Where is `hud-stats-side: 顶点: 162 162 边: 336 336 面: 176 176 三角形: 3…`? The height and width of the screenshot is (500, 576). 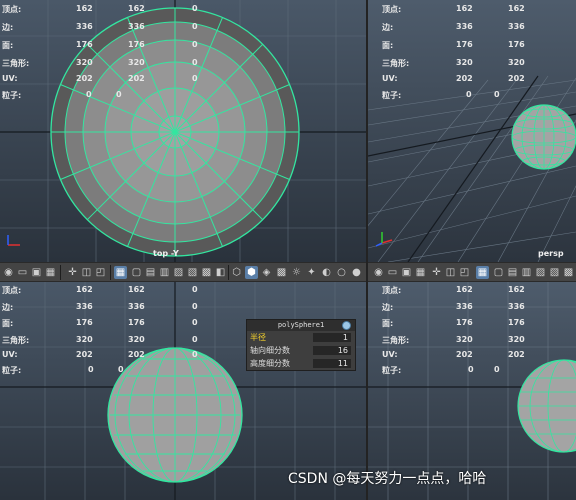 hud-stats-side: 顶点: 162 162 边: 336 336 面: 176 176 三角形: 3… is located at coordinates (453, 330).